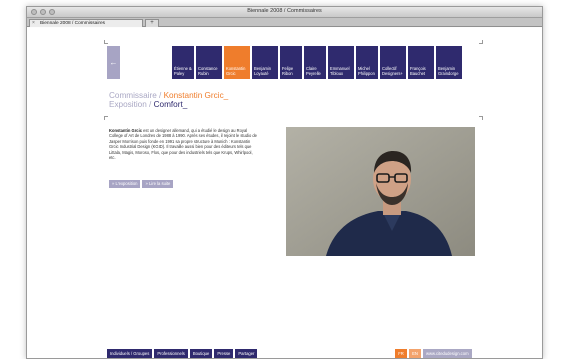  What do you see at coordinates (401, 353) in the screenshot?
I see `lang-fr-button: FR` at bounding box center [401, 353].